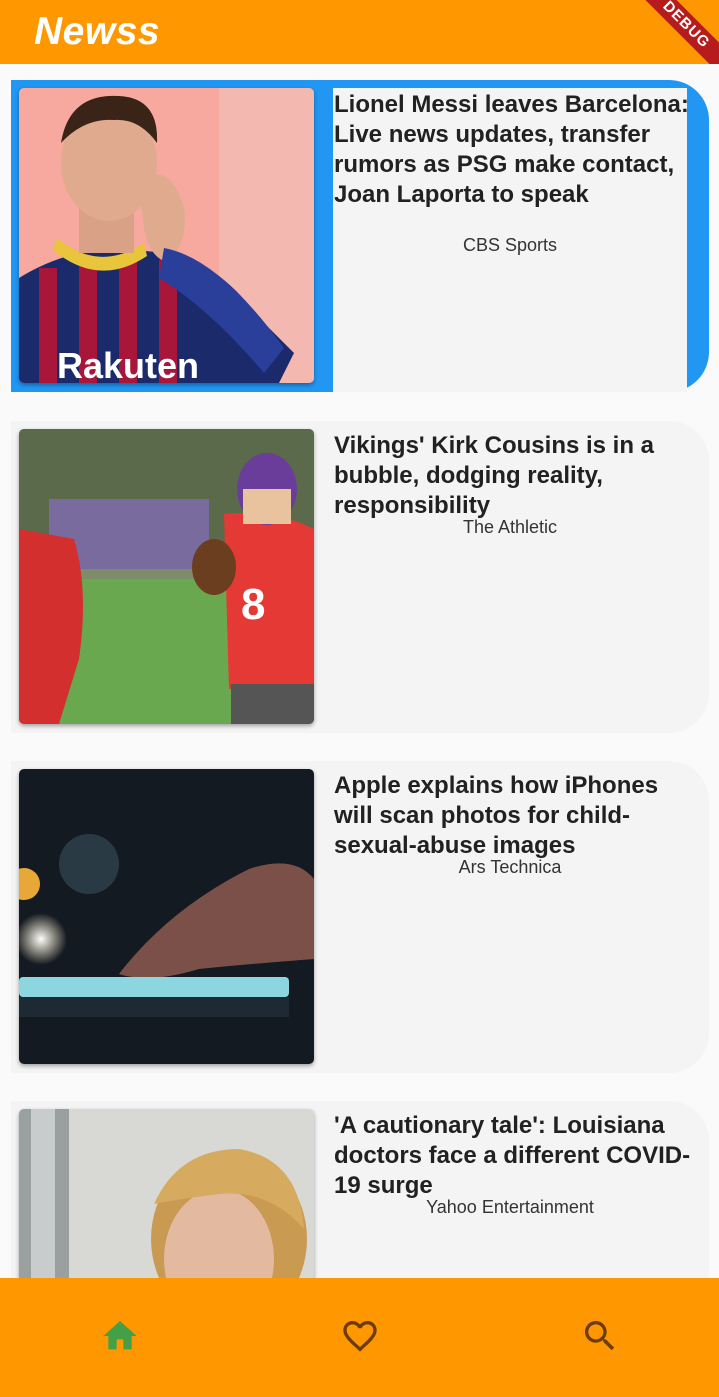  Describe the element at coordinates (166, 235) in the screenshot. I see `article-thumbnail: Rakuten` at that location.